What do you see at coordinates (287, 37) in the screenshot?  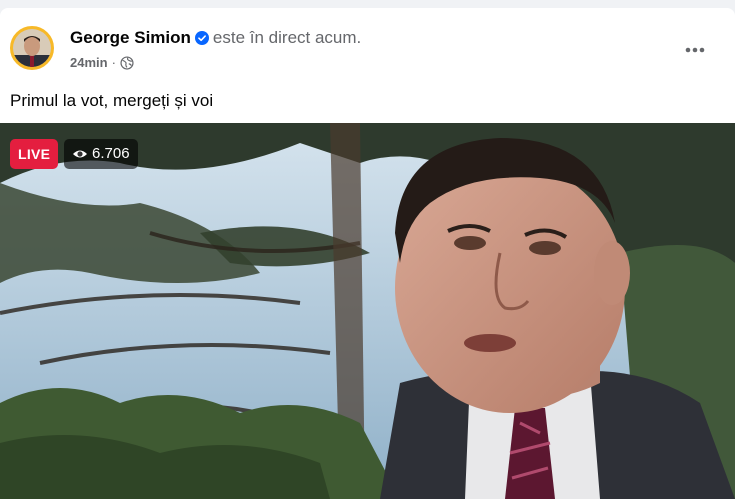 I see `live-status-text: este în direct acum.` at bounding box center [287, 37].